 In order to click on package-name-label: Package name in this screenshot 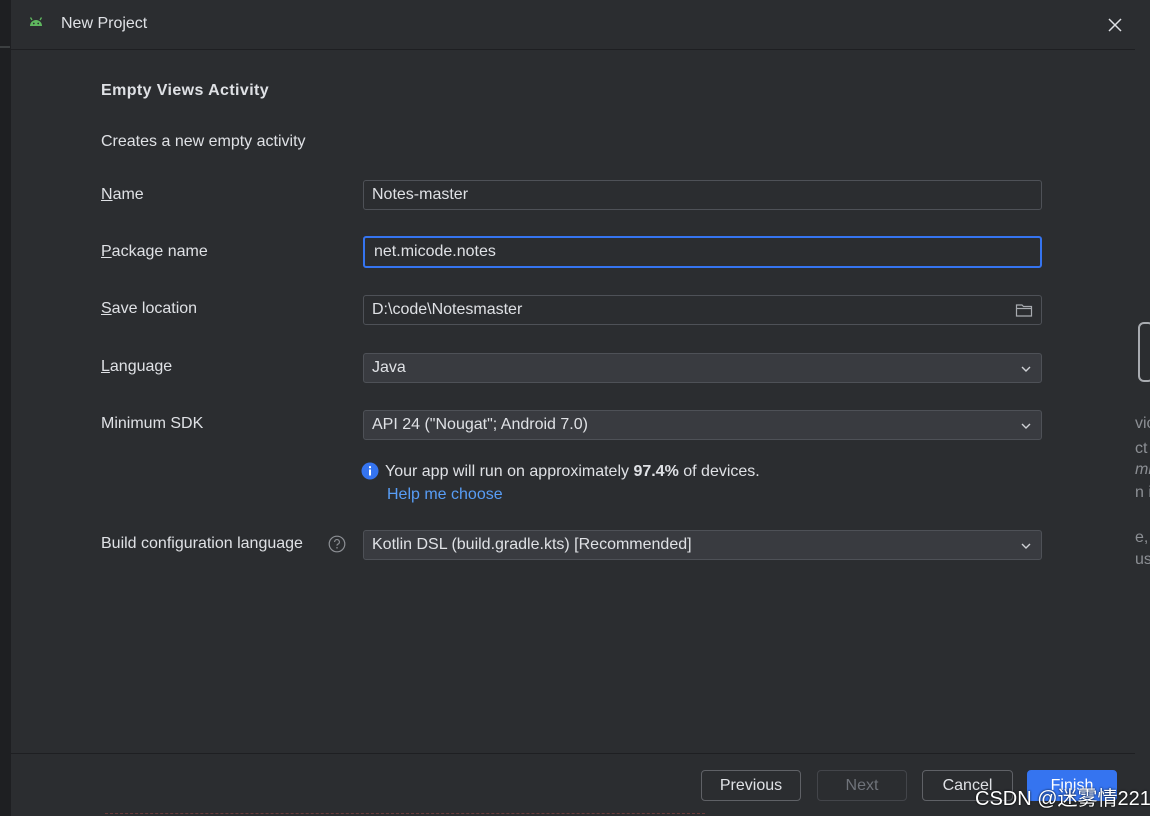, I will do `click(154, 252)`.